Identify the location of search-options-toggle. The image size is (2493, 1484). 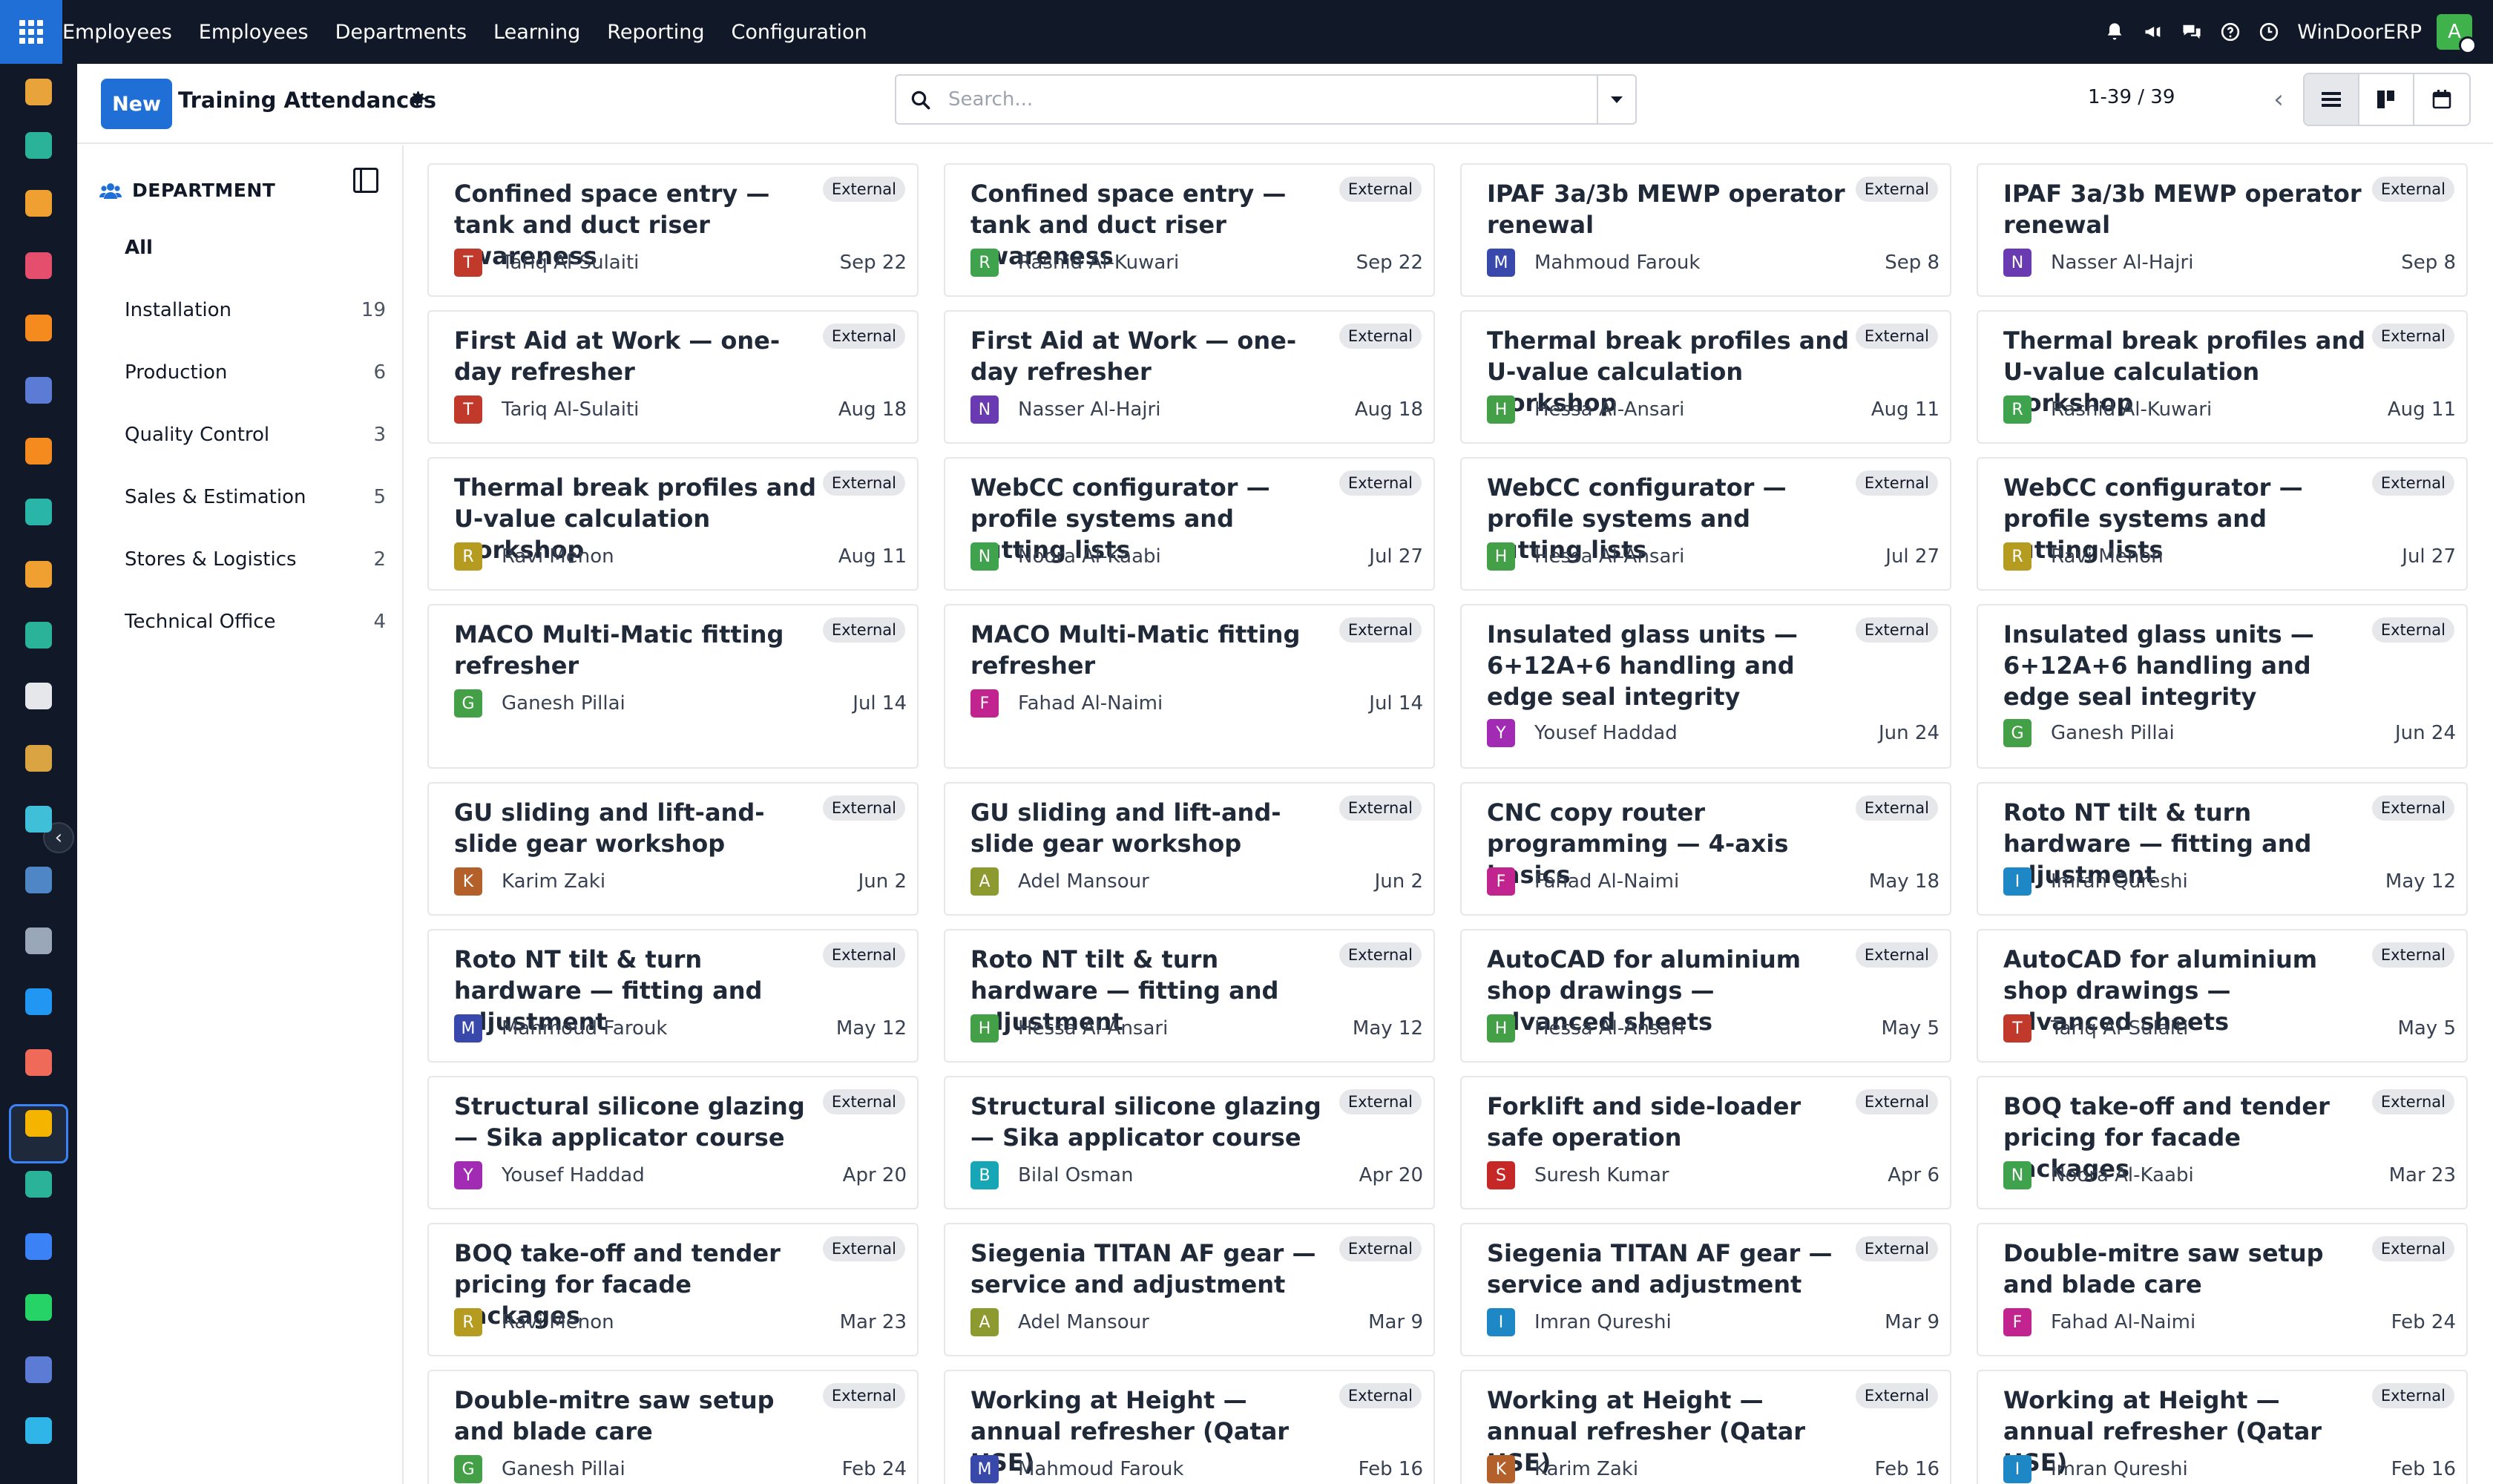
(1616, 99).